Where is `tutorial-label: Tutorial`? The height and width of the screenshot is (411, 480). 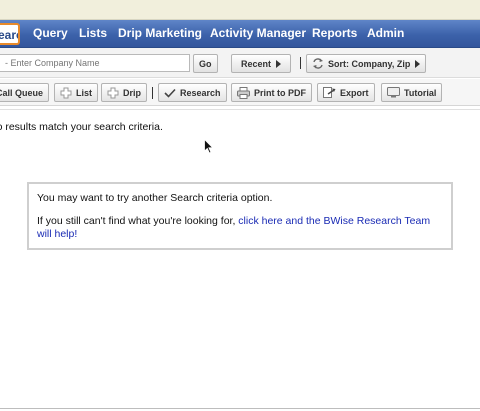 tutorial-label: Tutorial is located at coordinates (420, 92).